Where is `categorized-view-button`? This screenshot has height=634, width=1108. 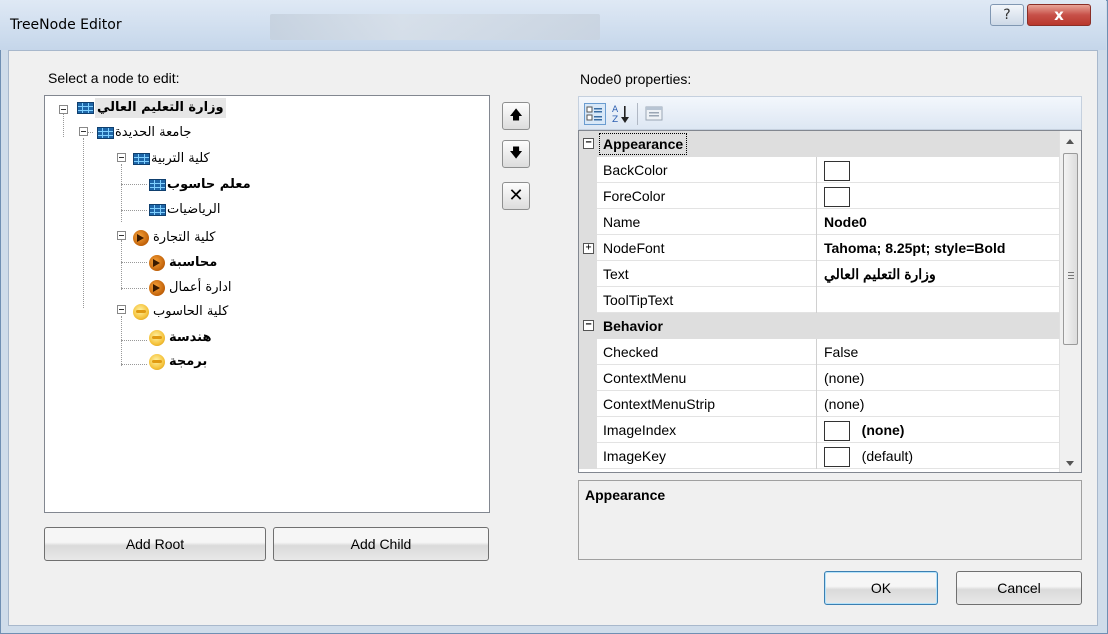 categorized-view-button is located at coordinates (595, 114).